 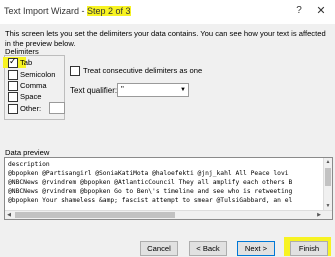 I want to click on vertical-scrollbar: ▲ ▼, so click(x=327, y=184).